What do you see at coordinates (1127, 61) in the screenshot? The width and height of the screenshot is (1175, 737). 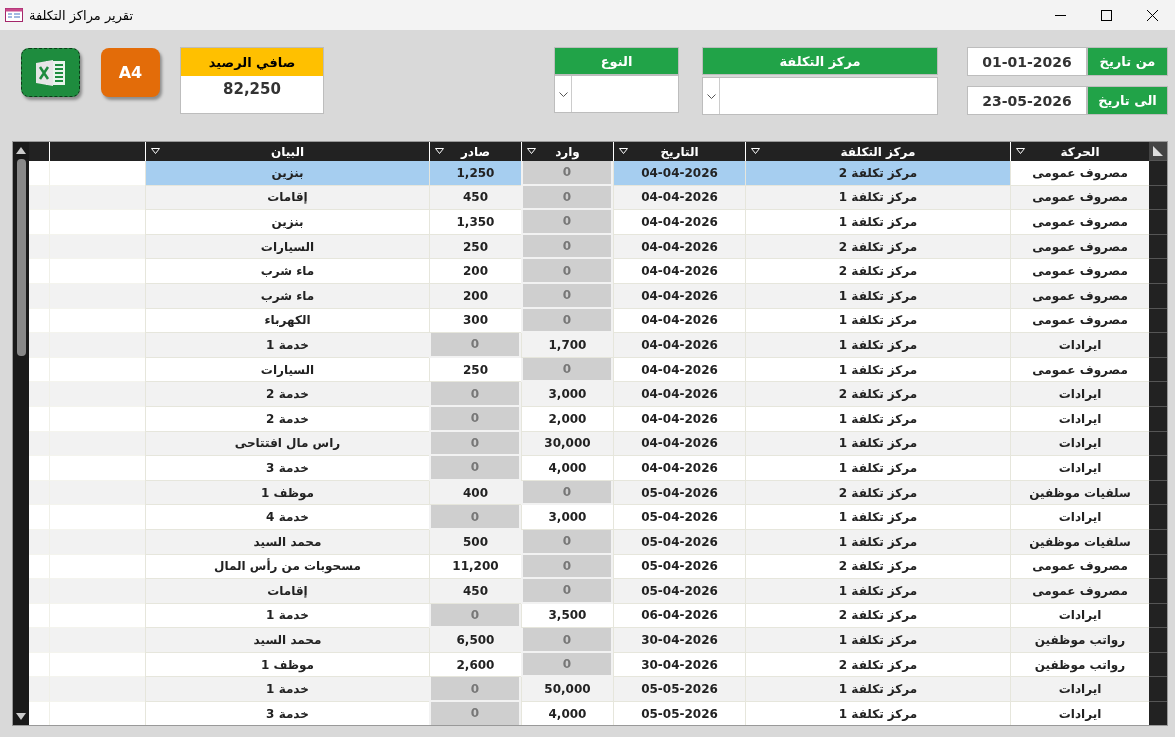 I see `date-from-label: من تاريخ` at bounding box center [1127, 61].